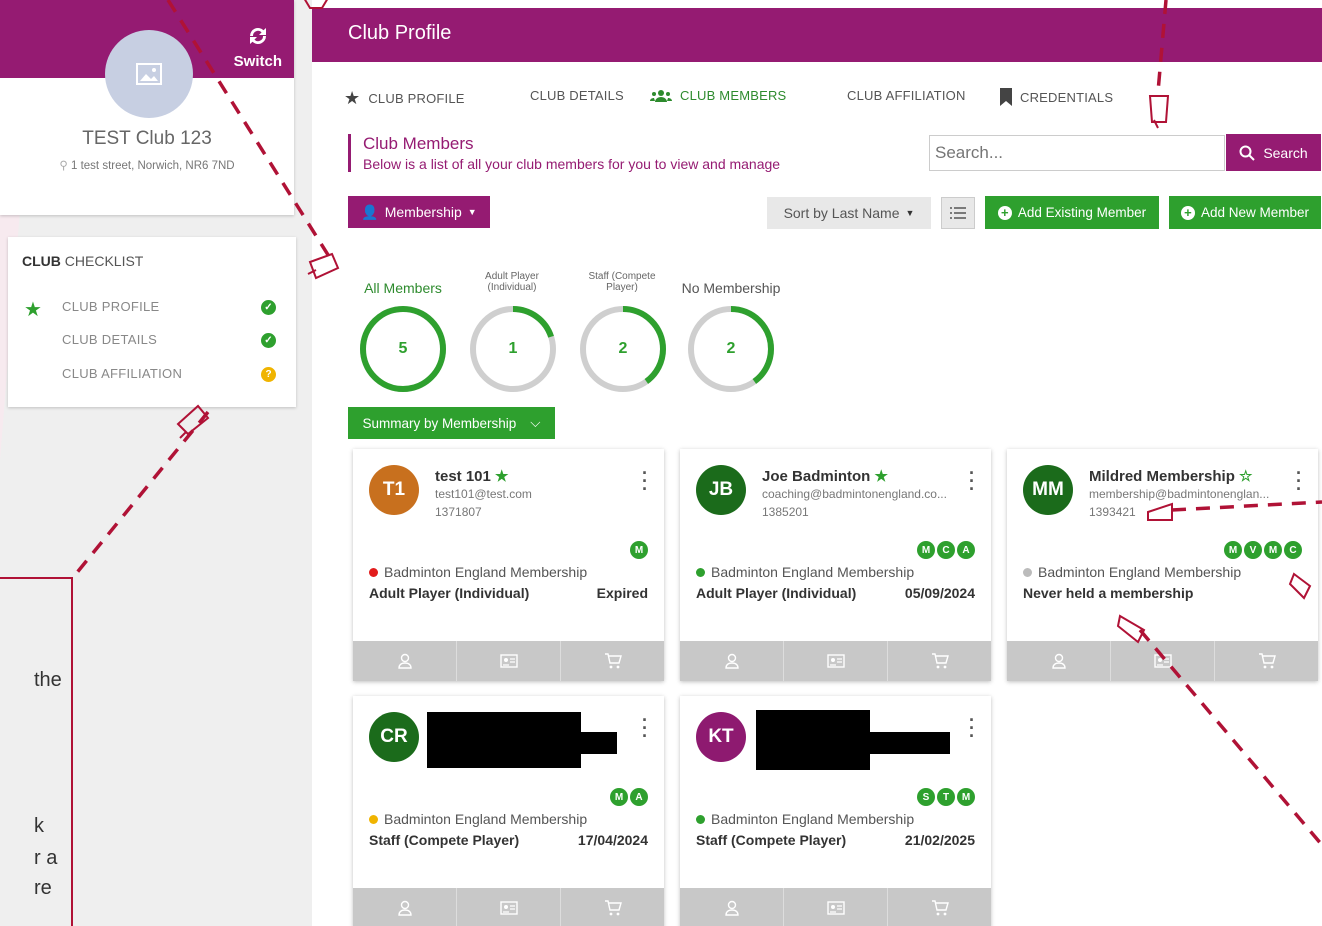 This screenshot has width=1322, height=926. What do you see at coordinates (939, 593) in the screenshot?
I see `membership-expiry: 05/09/2024` at bounding box center [939, 593].